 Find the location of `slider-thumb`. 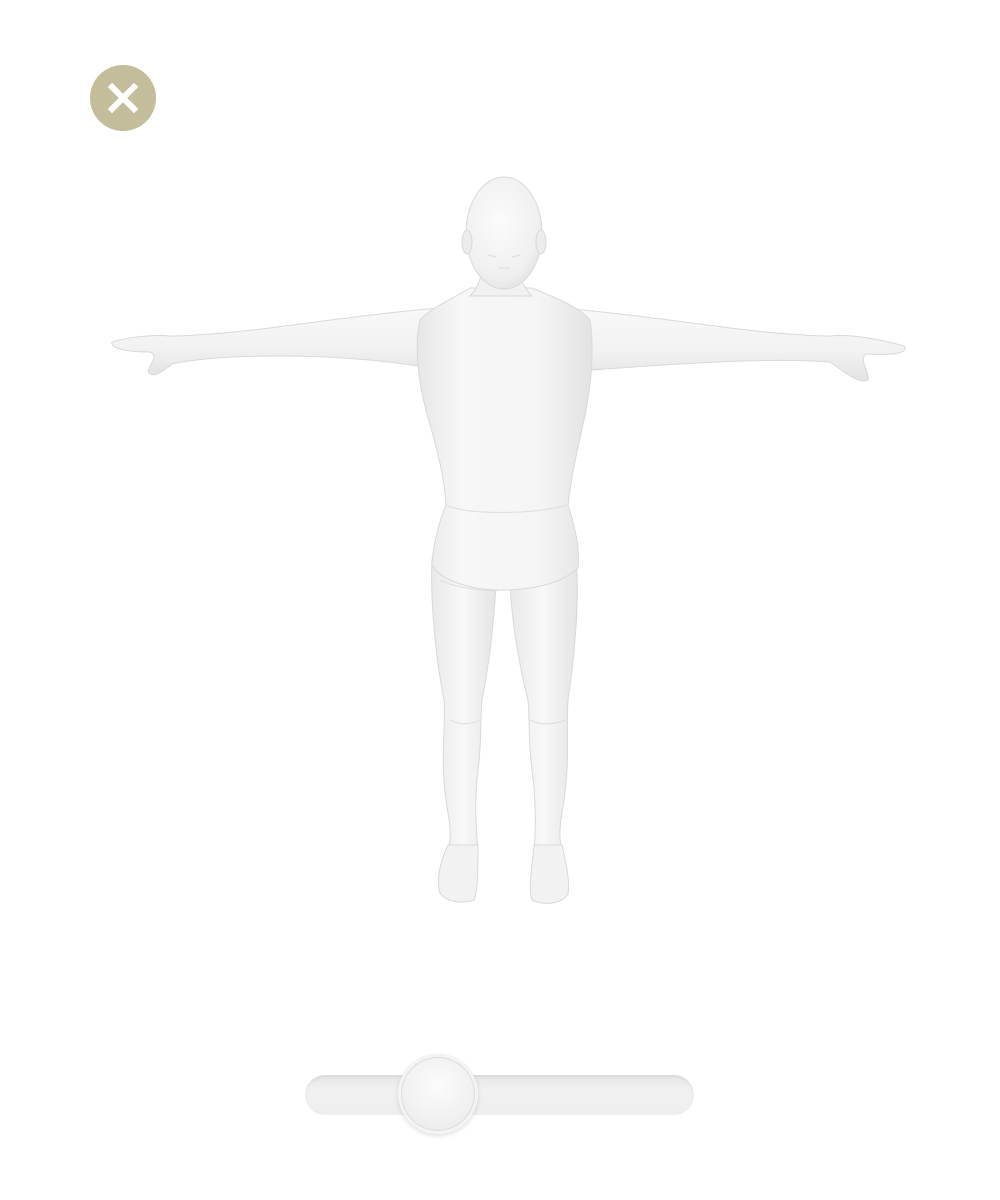

slider-thumb is located at coordinates (437, 1094).